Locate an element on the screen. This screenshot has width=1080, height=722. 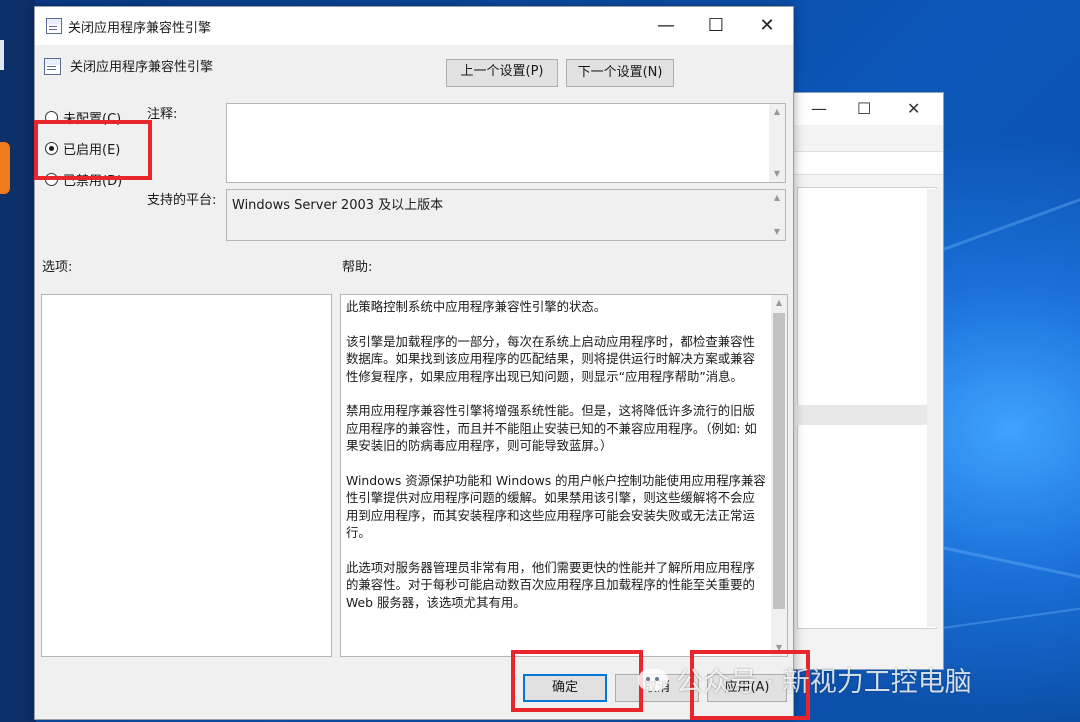
help-scrollbar: ▲ ▼ is located at coordinates (779, 475).